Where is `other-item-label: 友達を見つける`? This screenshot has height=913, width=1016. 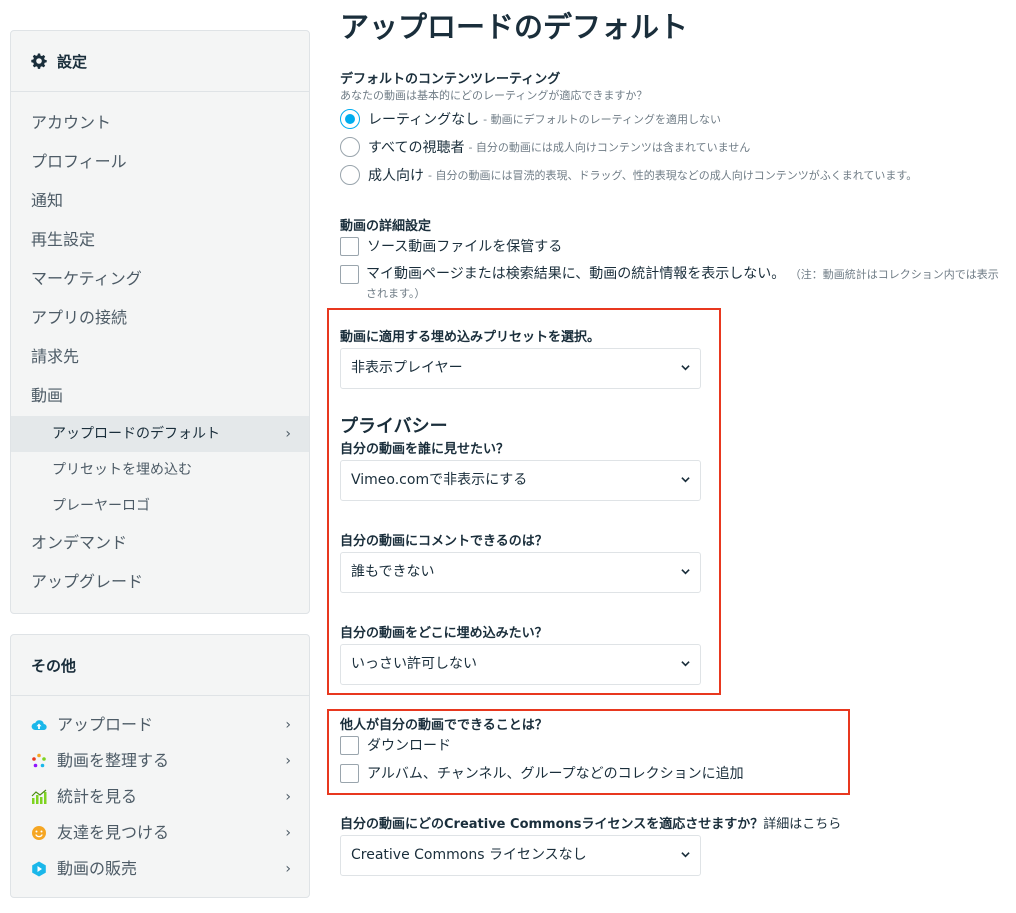 other-item-label: 友達を見つける is located at coordinates (113, 832).